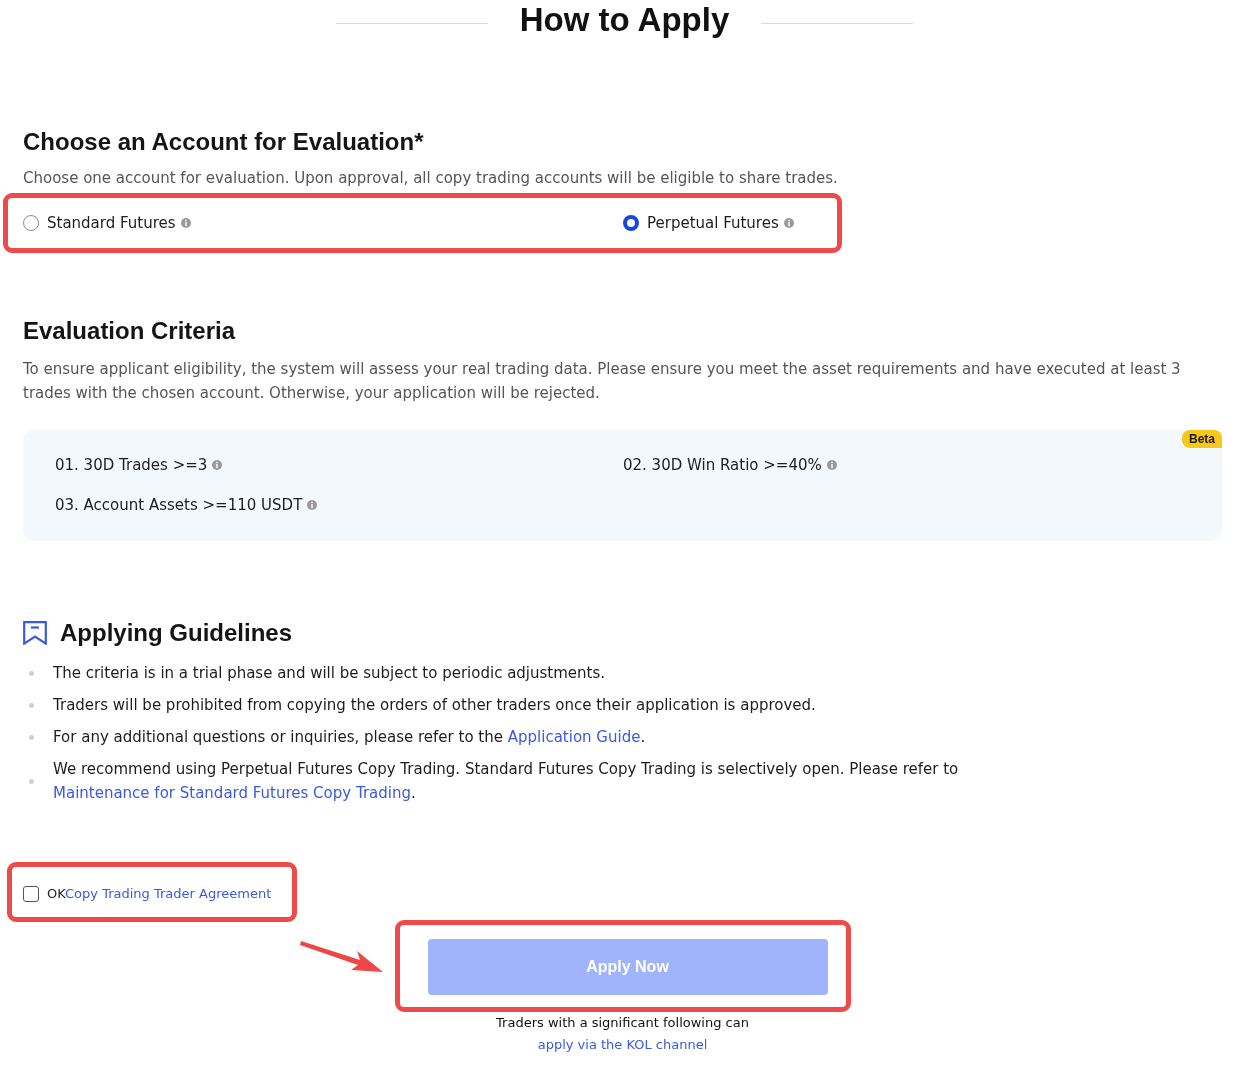  I want to click on section-heading: Applying Guidelines, so click(176, 633).